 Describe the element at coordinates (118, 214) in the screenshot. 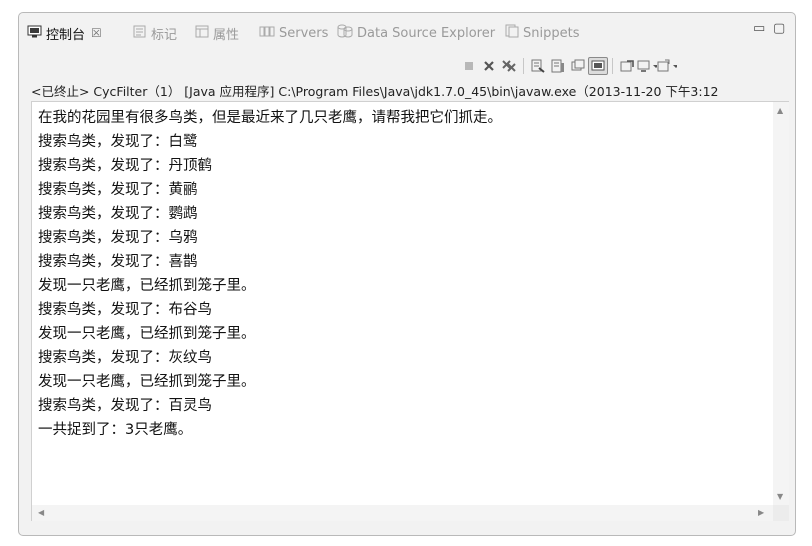

I see `console-line: 搜索鸟类，发现了：鹦鹉` at that location.